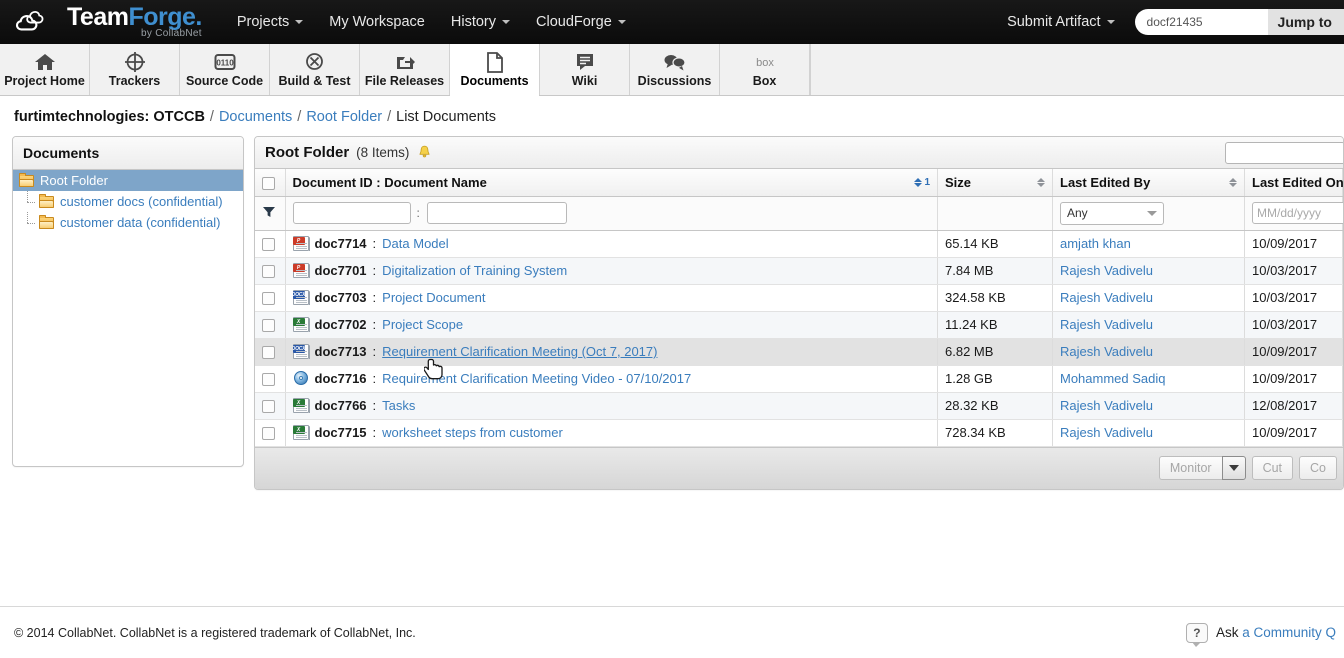 The image size is (1344, 658). What do you see at coordinates (1201, 22) in the screenshot?
I see `jump-to-input` at bounding box center [1201, 22].